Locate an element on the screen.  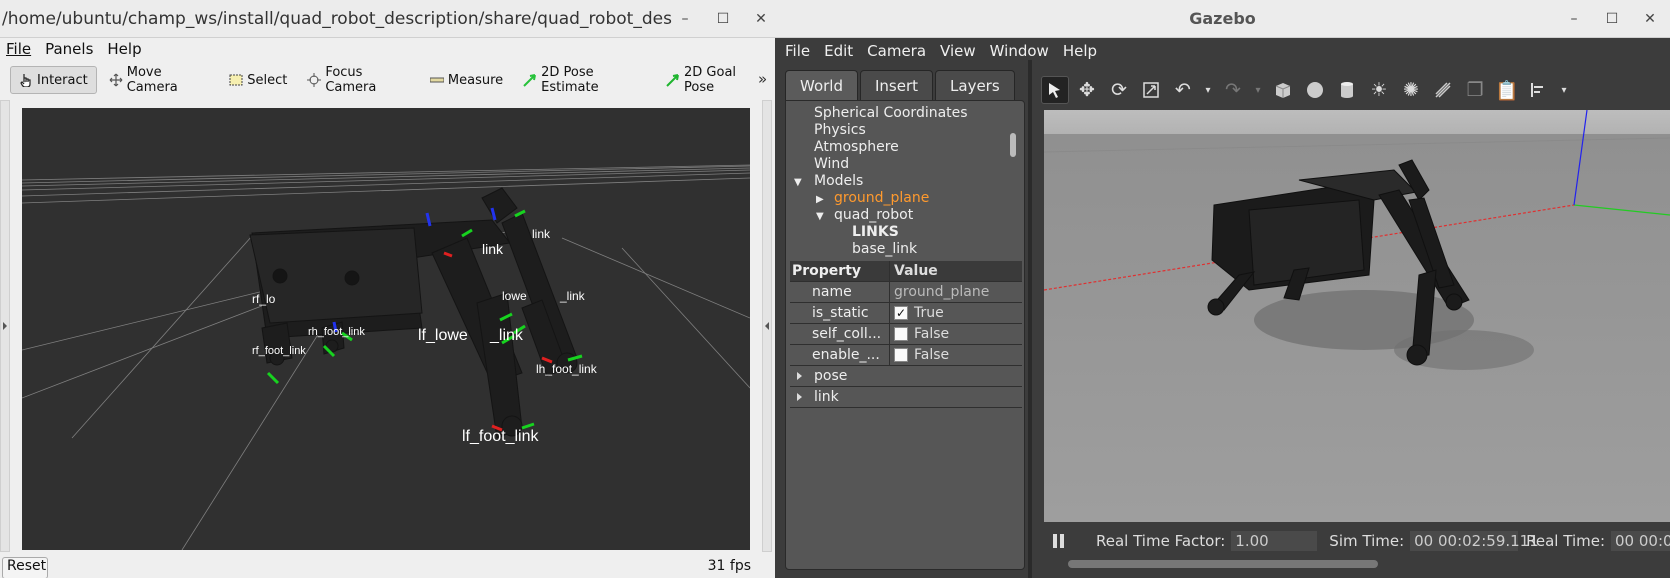
chevron-left-icon is located at coordinates (767, 326).